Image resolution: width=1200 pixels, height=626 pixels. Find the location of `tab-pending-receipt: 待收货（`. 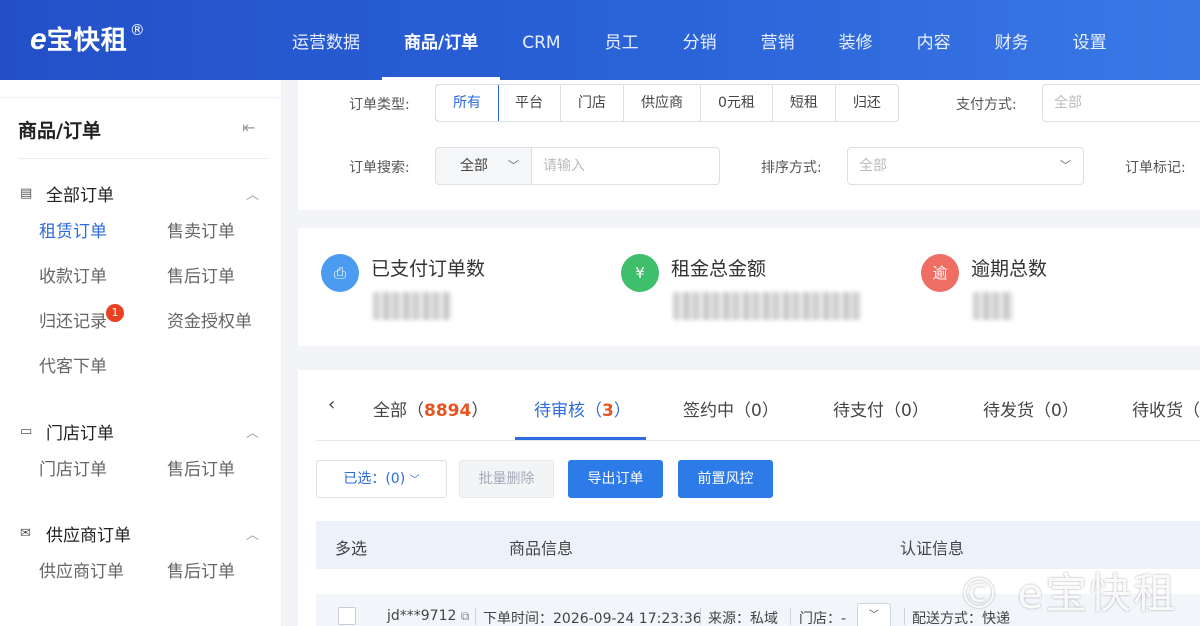

tab-pending-receipt: 待收货（ is located at coordinates (1166, 408).